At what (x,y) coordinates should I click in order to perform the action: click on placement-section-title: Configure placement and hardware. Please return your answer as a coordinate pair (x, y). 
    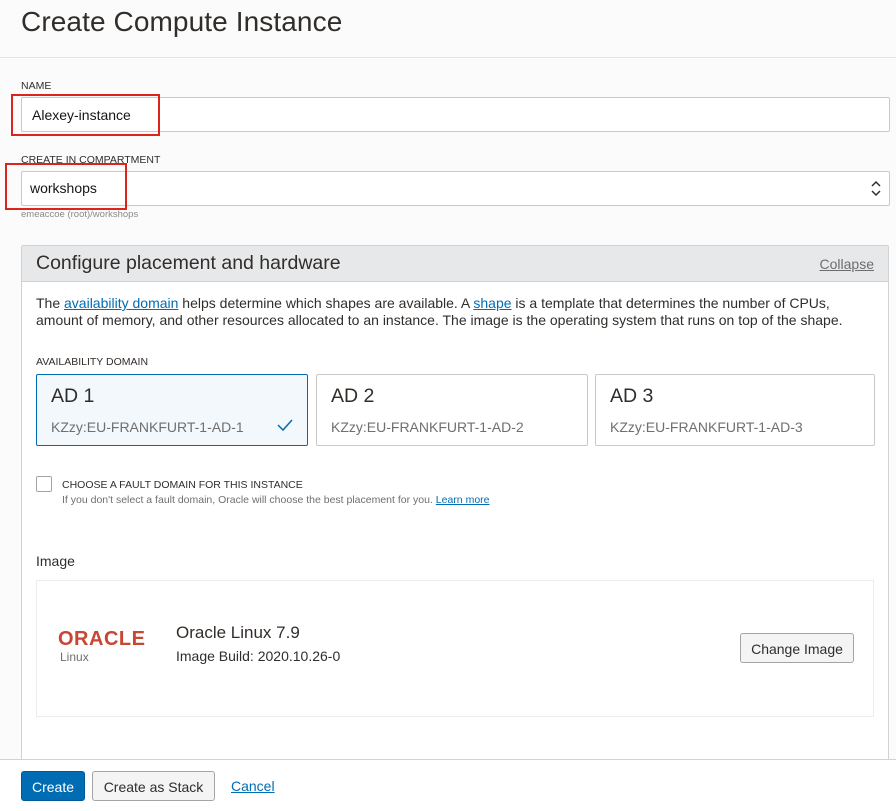
    Looking at the image, I should click on (188, 263).